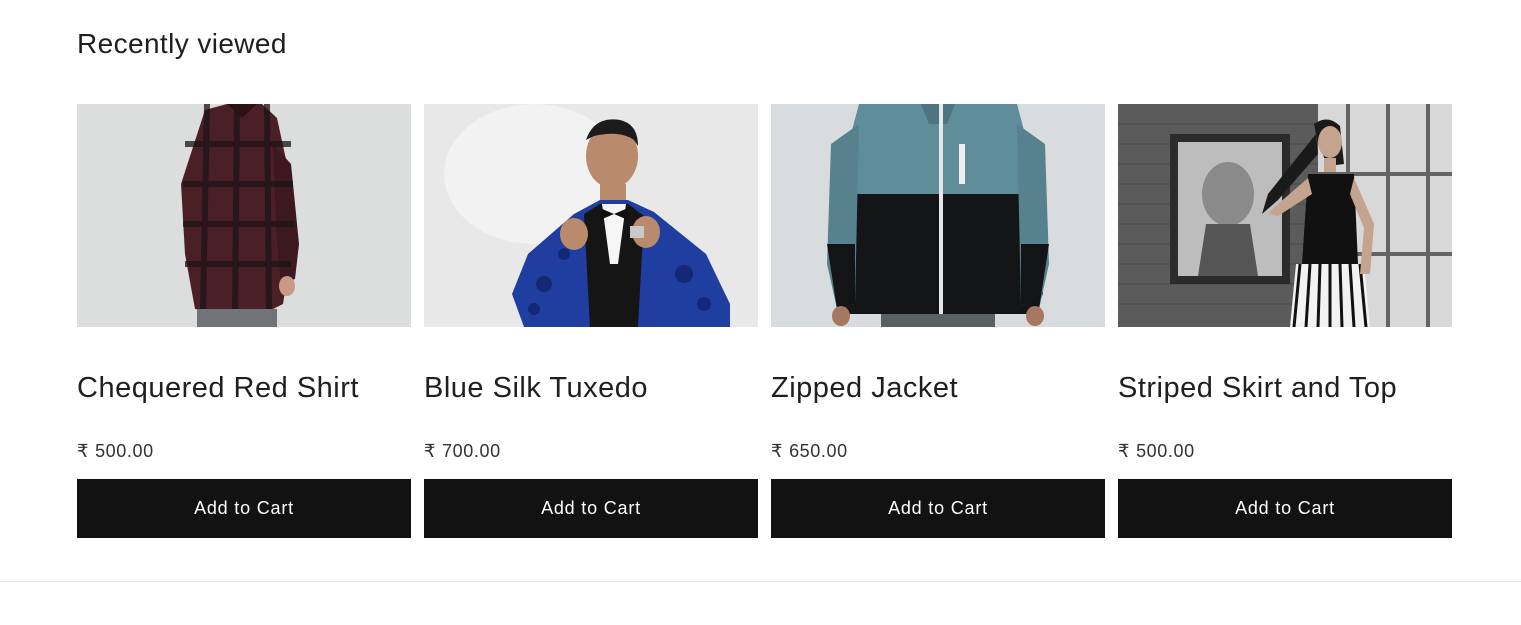 The image size is (1521, 625). I want to click on product-price: ₹ 700.00, so click(591, 451).